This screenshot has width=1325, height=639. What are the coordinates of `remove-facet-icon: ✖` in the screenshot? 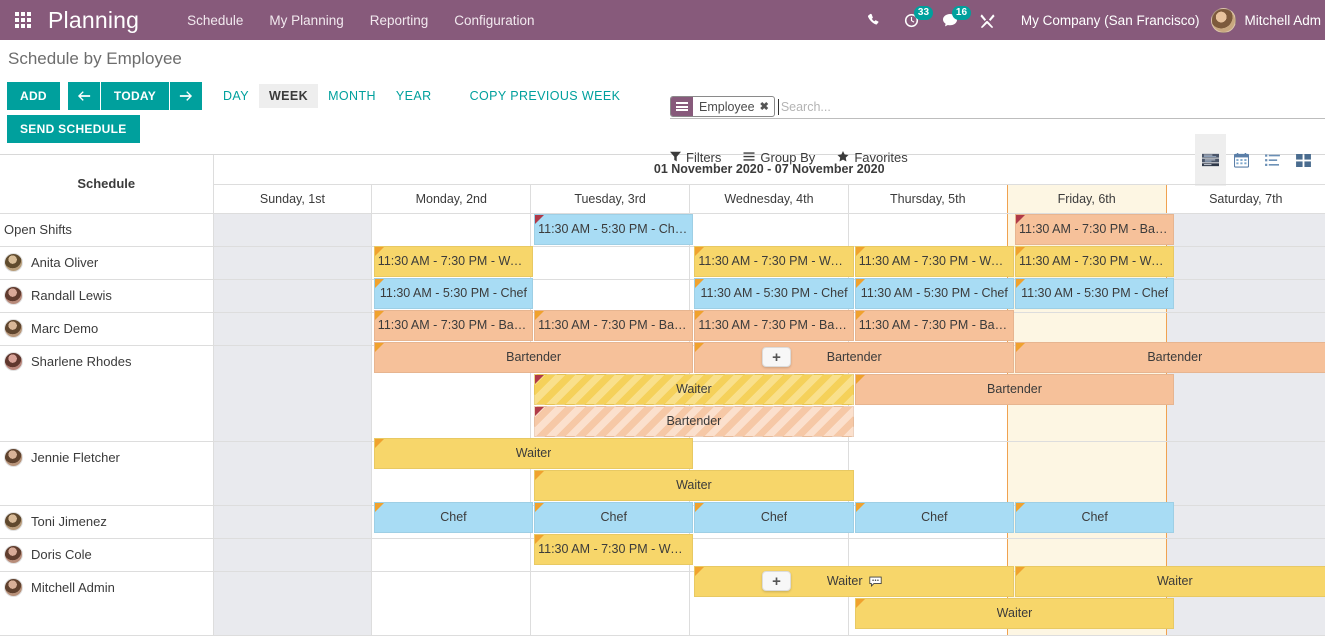 It's located at (764, 106).